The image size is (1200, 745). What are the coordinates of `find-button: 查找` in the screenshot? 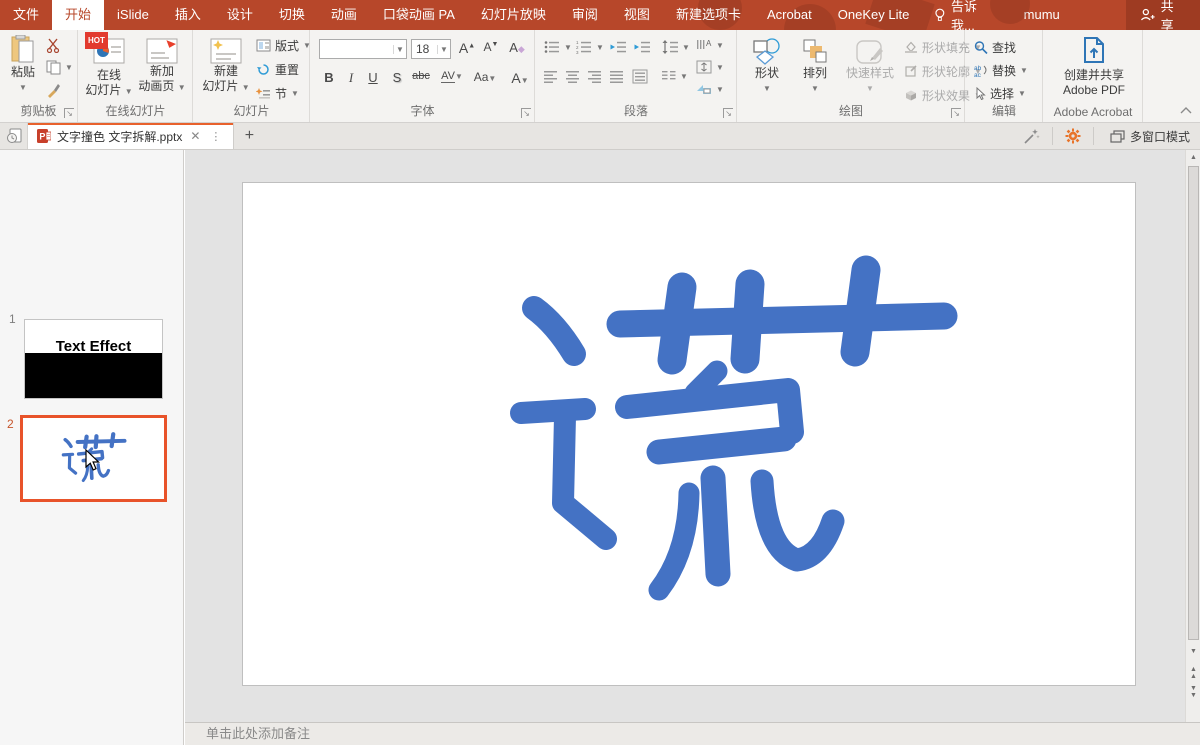 It's located at (995, 47).